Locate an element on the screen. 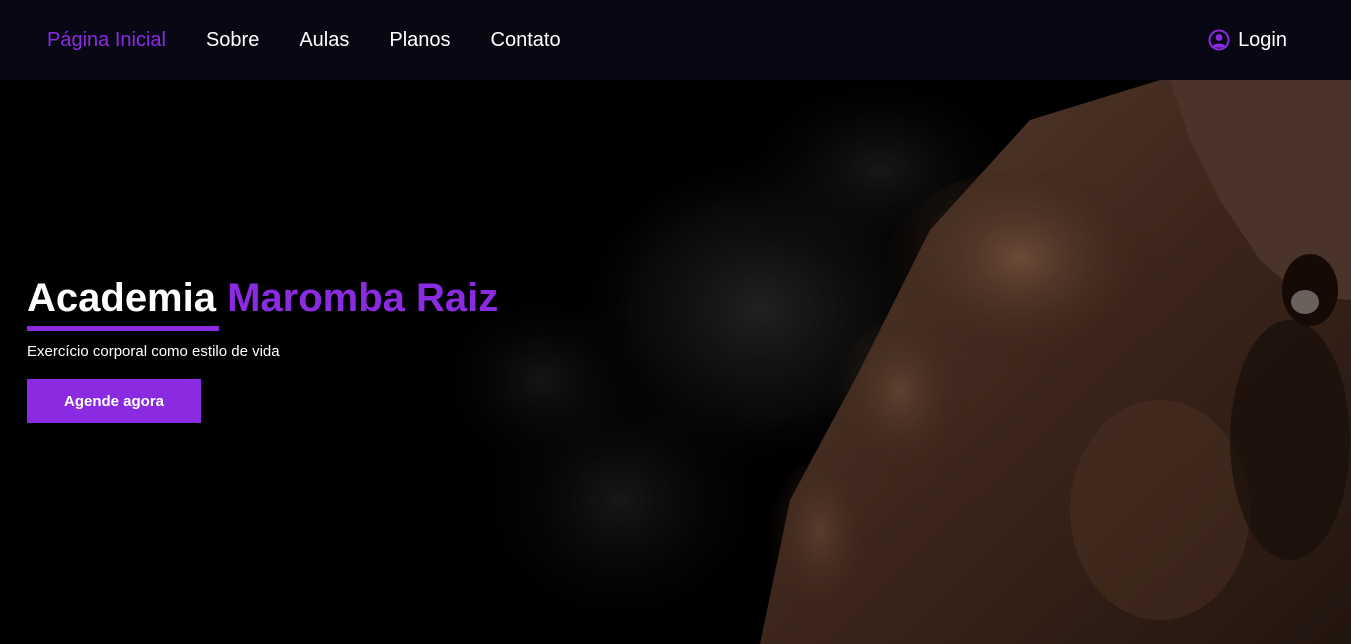  nav-link-classes: Aulas is located at coordinates (324, 40).